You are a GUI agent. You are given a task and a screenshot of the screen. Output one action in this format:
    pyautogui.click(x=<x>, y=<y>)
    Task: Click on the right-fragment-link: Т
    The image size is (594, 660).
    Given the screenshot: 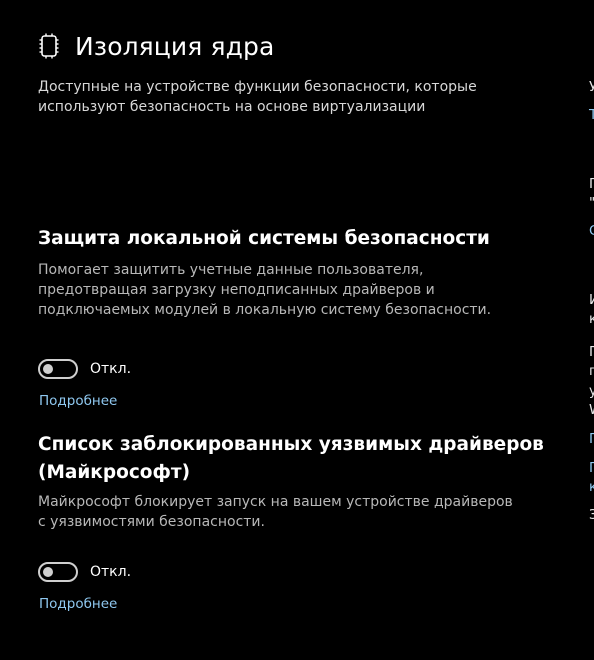 What is the action you would take?
    pyautogui.click(x=591, y=115)
    